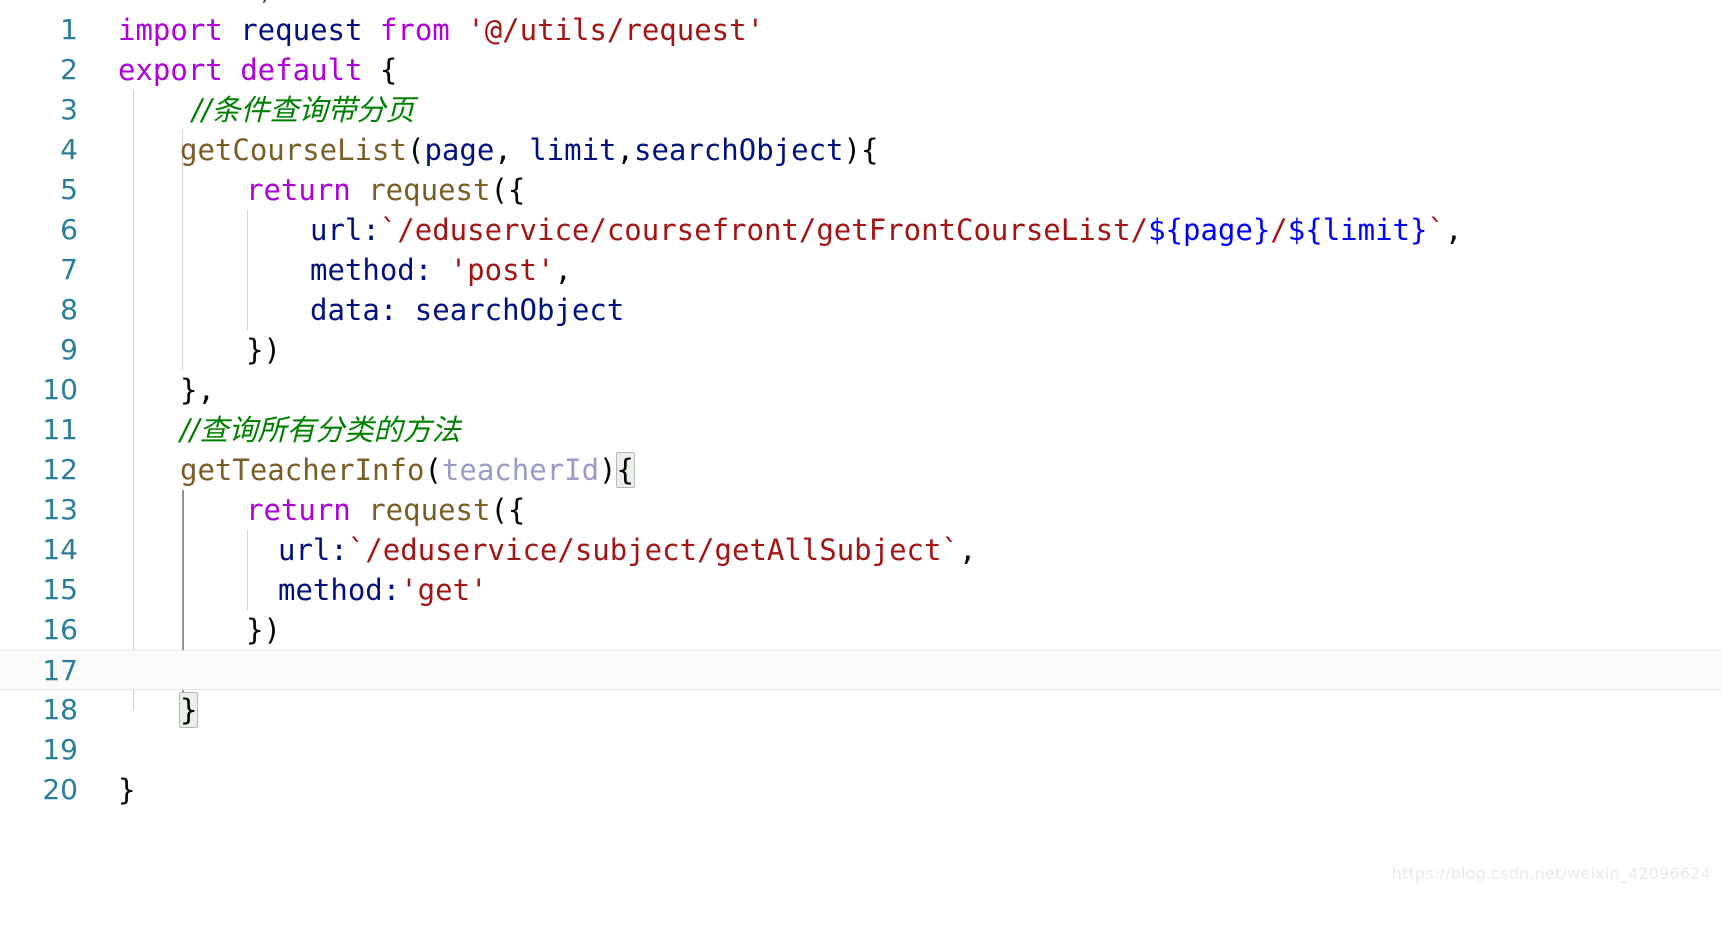  Describe the element at coordinates (60, 709) in the screenshot. I see `line-number: 18` at that location.